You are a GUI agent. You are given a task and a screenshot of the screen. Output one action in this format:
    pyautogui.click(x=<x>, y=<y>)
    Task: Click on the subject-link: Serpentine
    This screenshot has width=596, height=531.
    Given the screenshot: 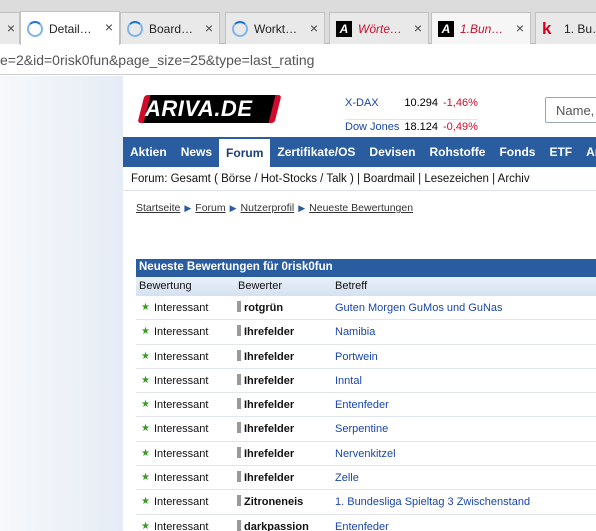 What is the action you would take?
    pyautogui.click(x=361, y=429)
    